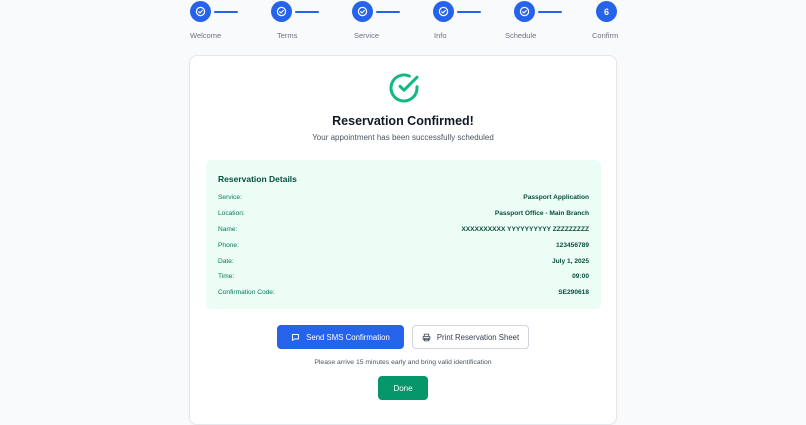 This screenshot has width=806, height=425. What do you see at coordinates (226, 276) in the screenshot?
I see `detail-label: Time:` at bounding box center [226, 276].